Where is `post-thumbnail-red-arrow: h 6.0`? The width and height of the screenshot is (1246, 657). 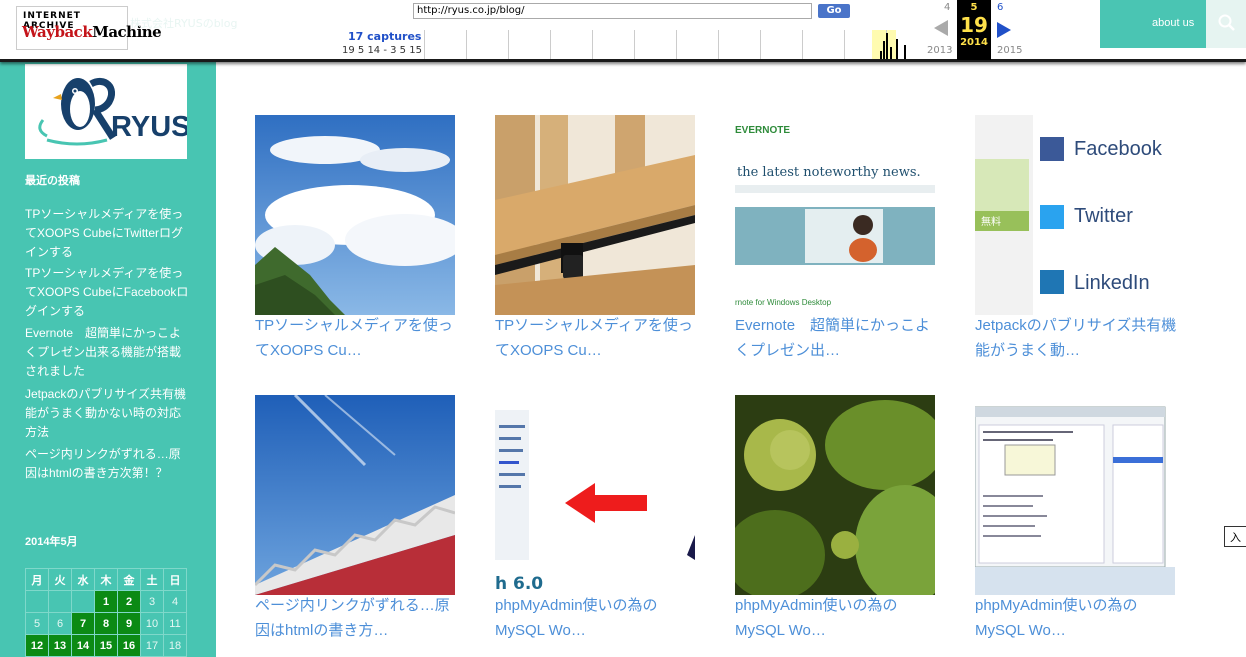
post-thumbnail-red-arrow: h 6.0 is located at coordinates (595, 495).